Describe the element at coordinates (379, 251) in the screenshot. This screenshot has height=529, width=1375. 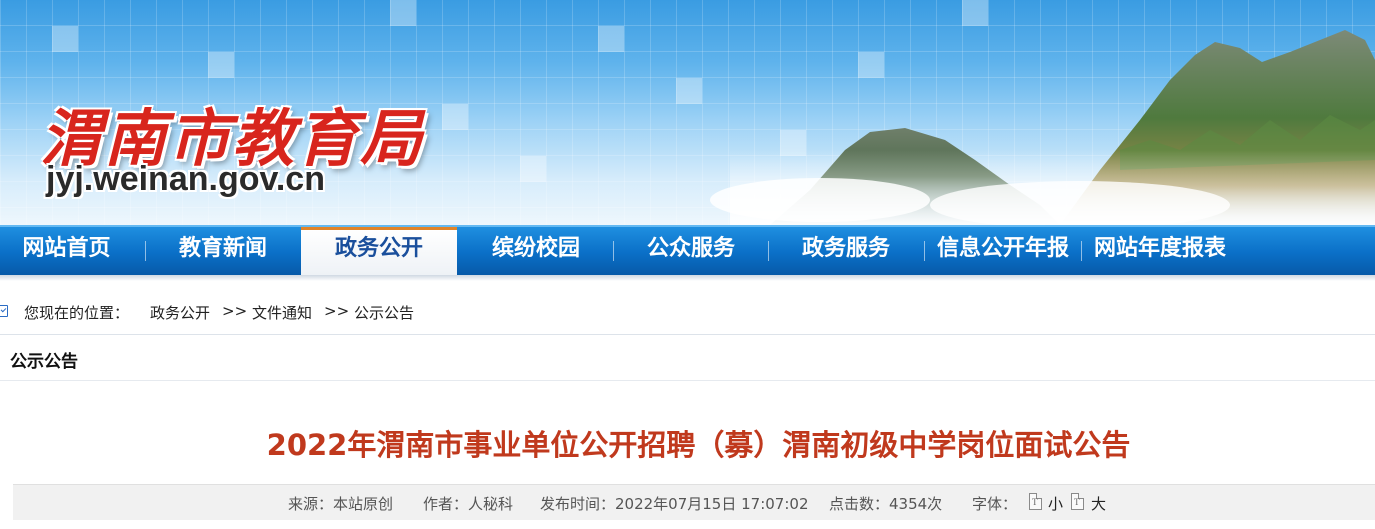
I see `nav-item-gov-affairs-open: 政务公开` at that location.